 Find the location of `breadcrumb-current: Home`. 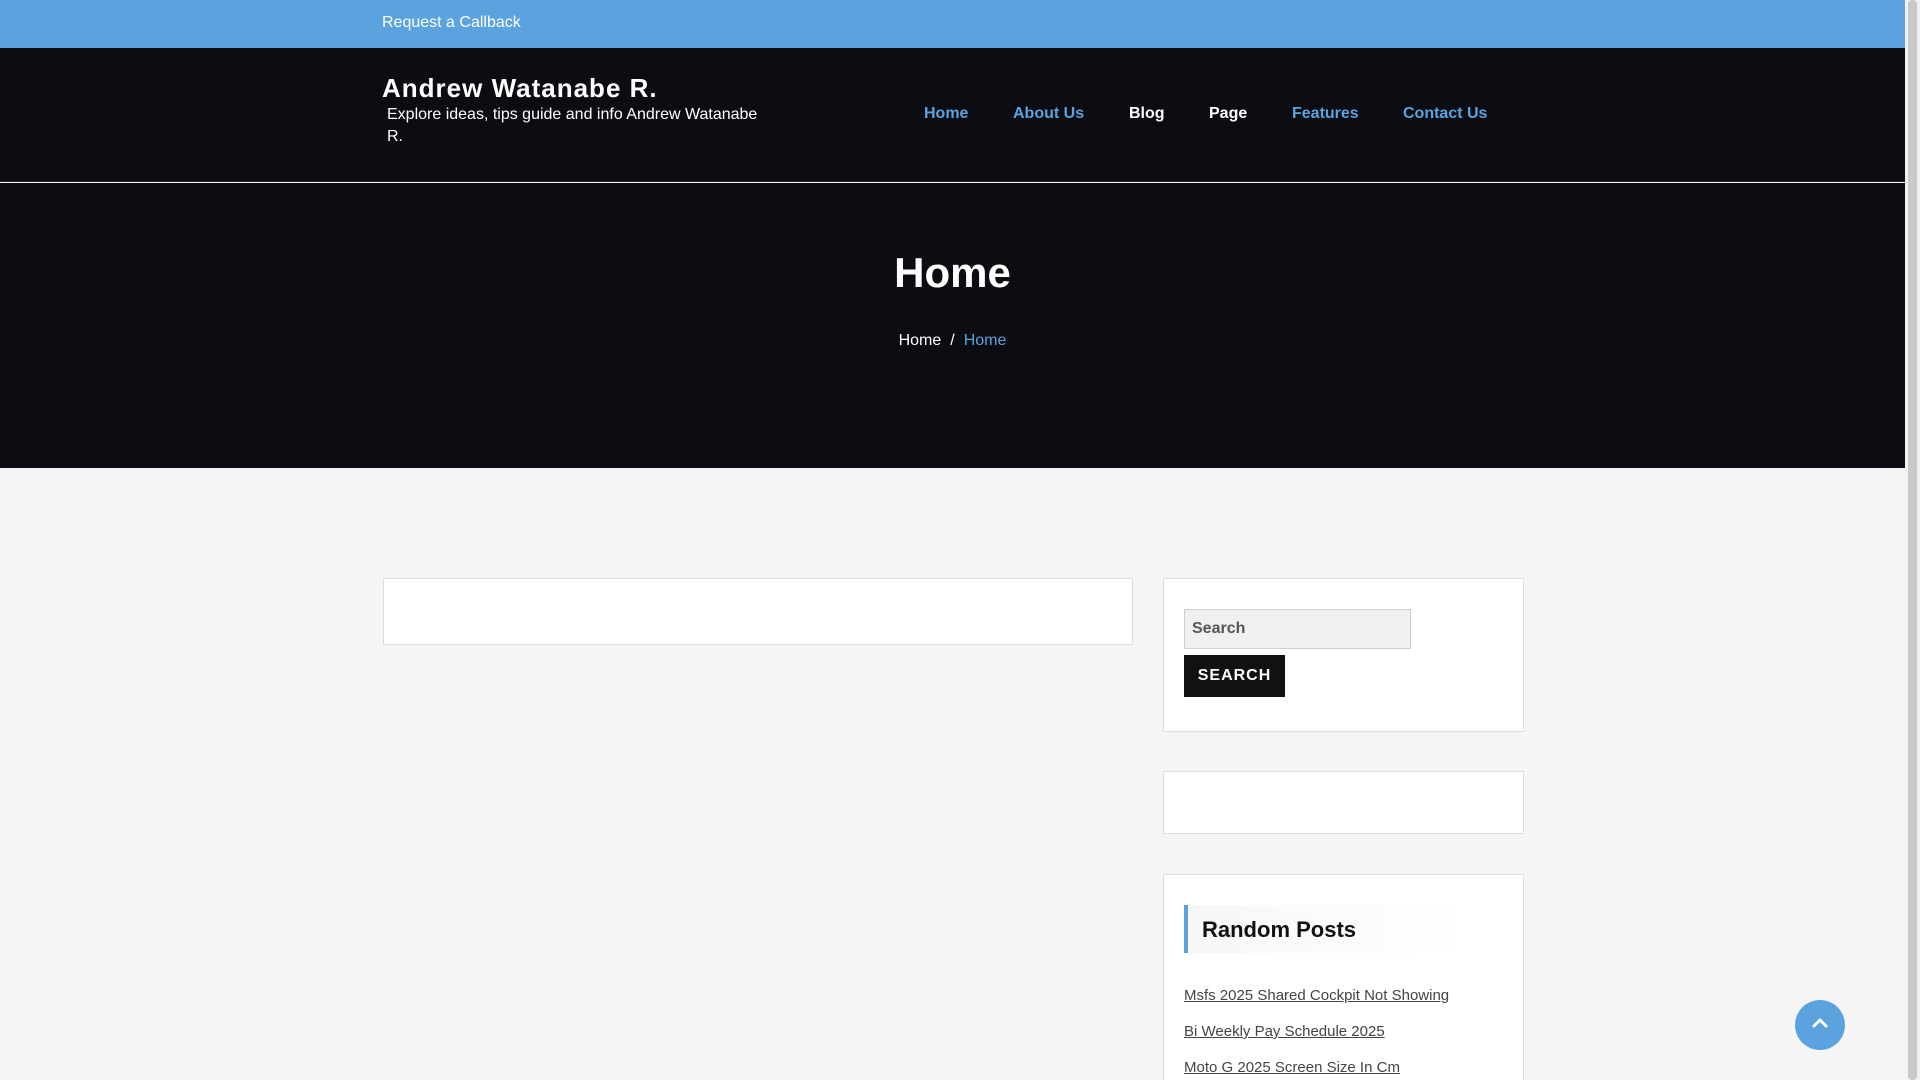

breadcrumb-current: Home is located at coordinates (985, 340).